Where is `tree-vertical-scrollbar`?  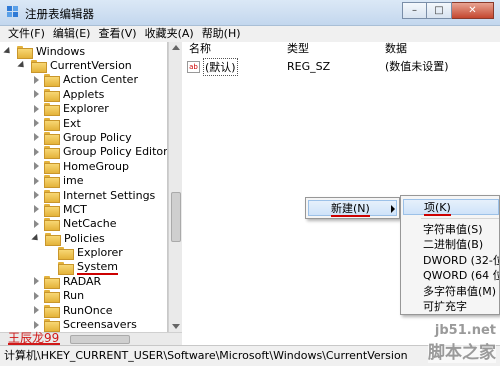
tree-vertical-scrollbar is located at coordinates (175, 187).